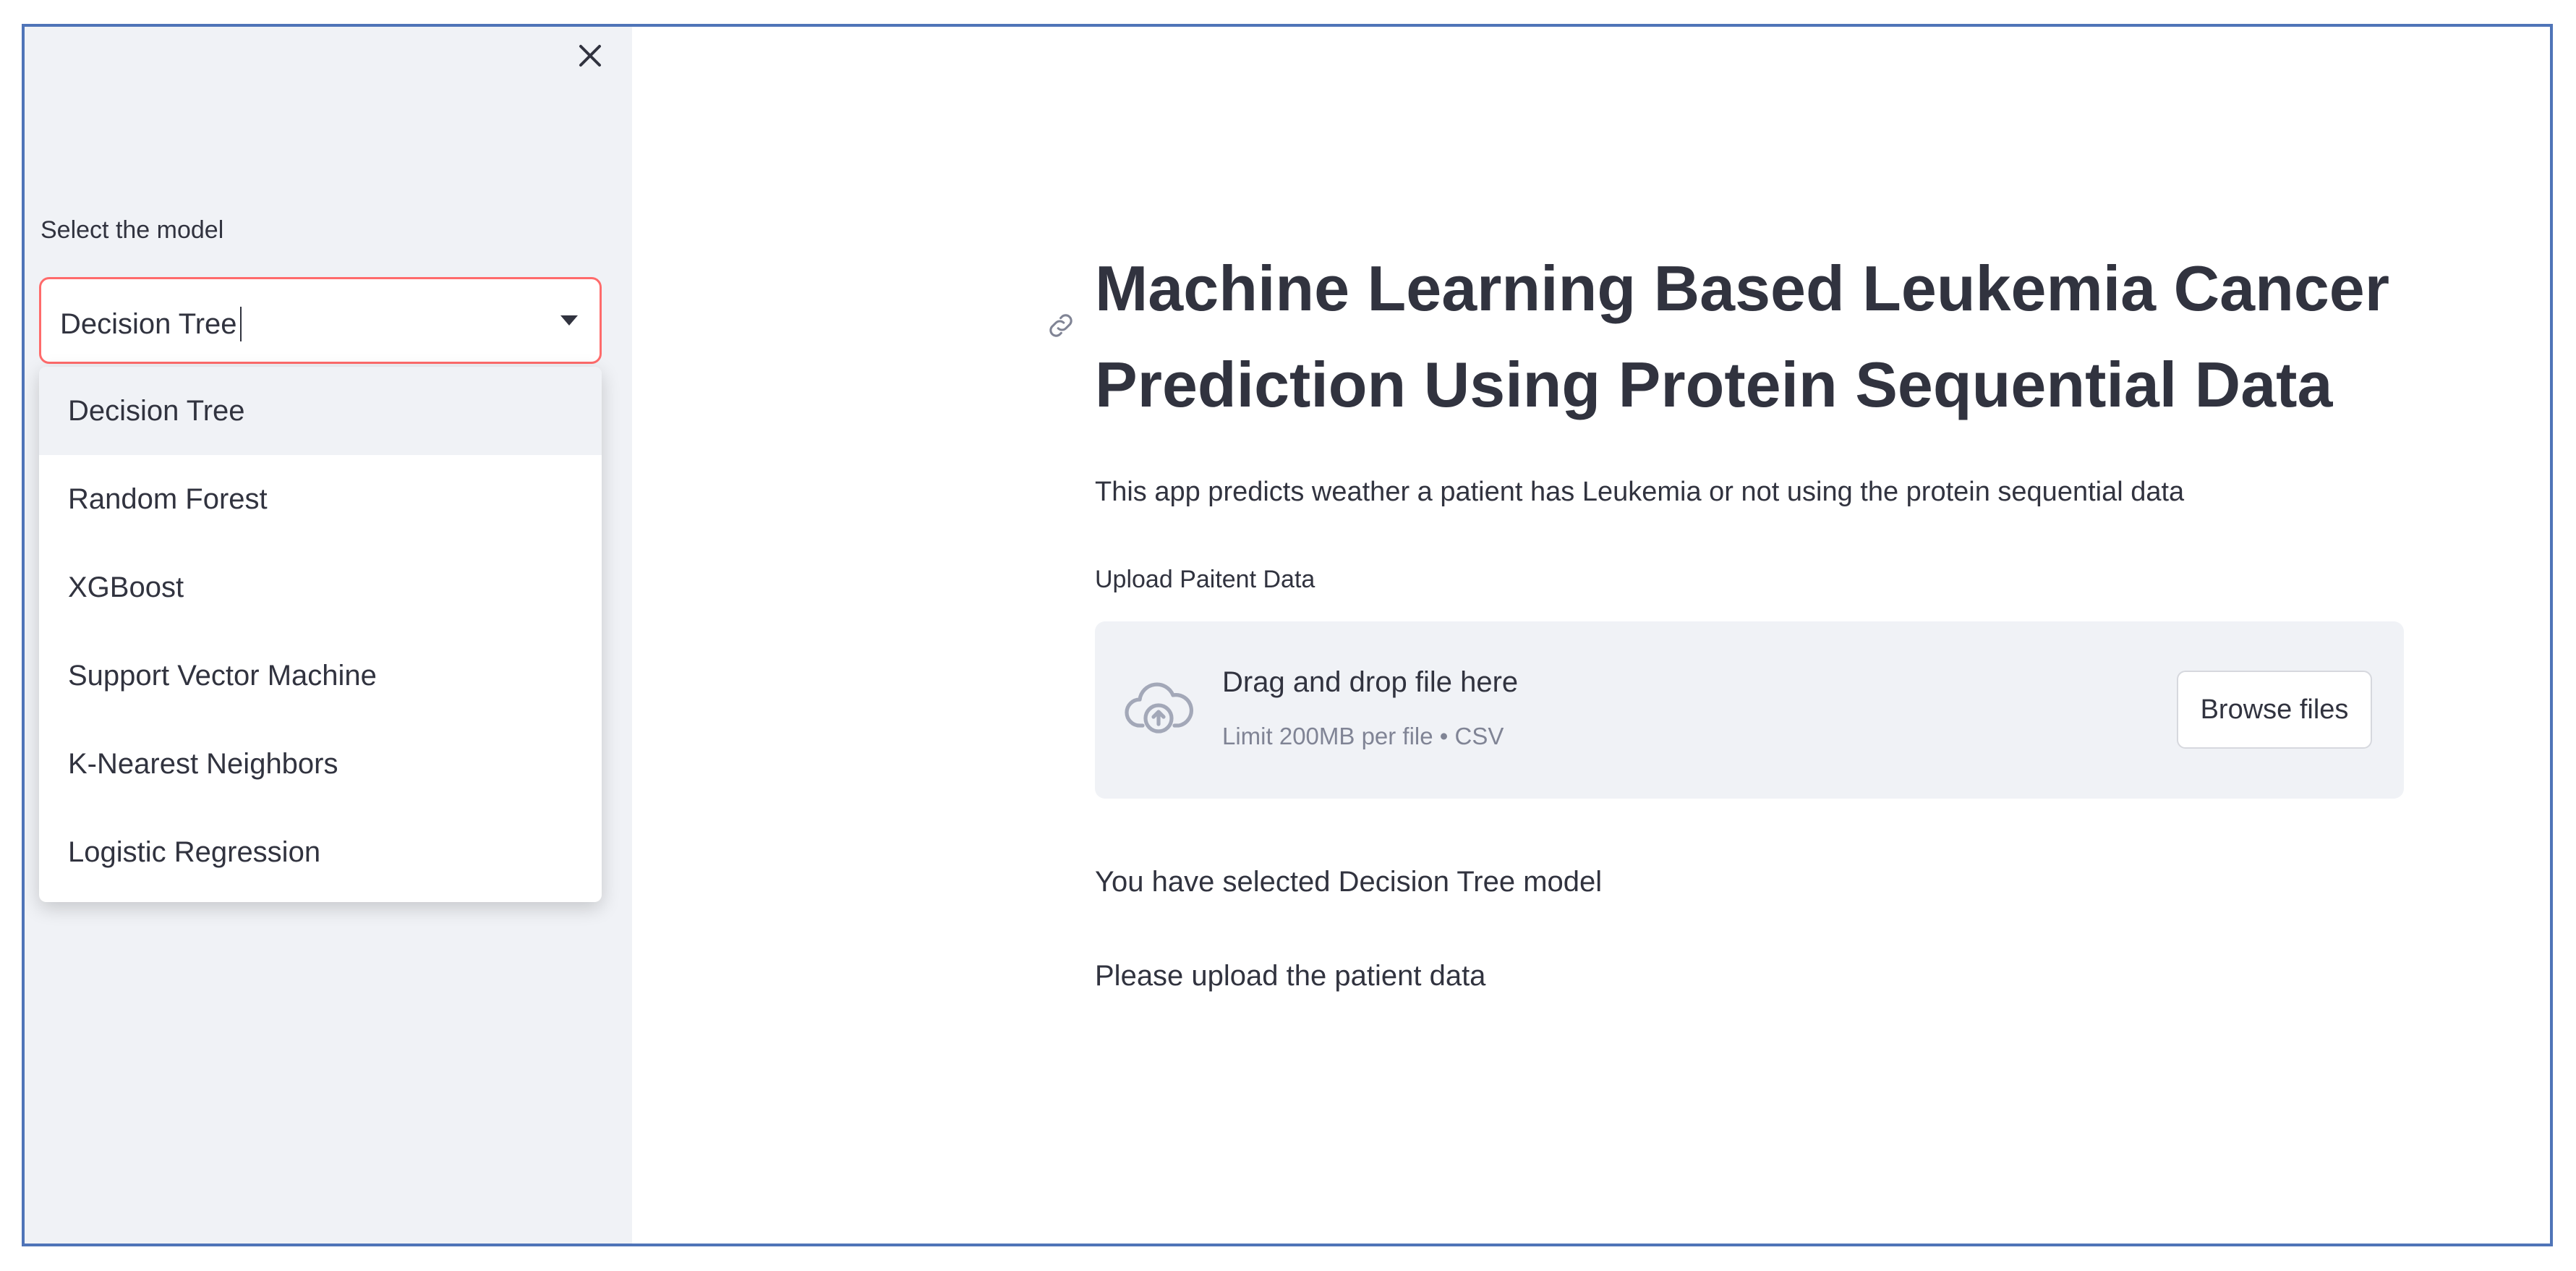 The height and width of the screenshot is (1271, 2576). Describe the element at coordinates (320, 320) in the screenshot. I see `model-select: Decision Tree` at that location.